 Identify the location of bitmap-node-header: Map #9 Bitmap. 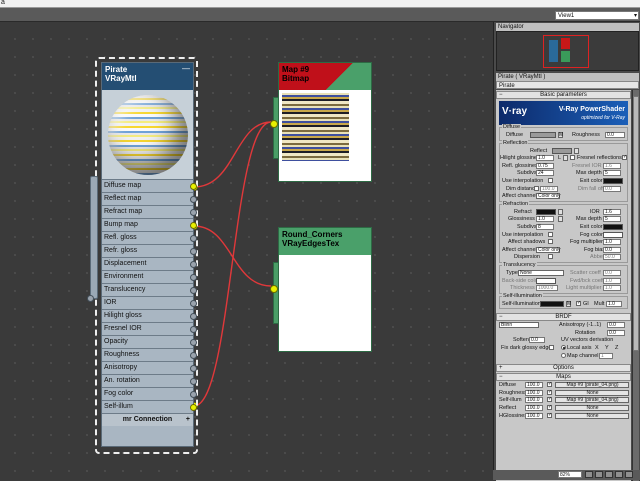
(325, 76).